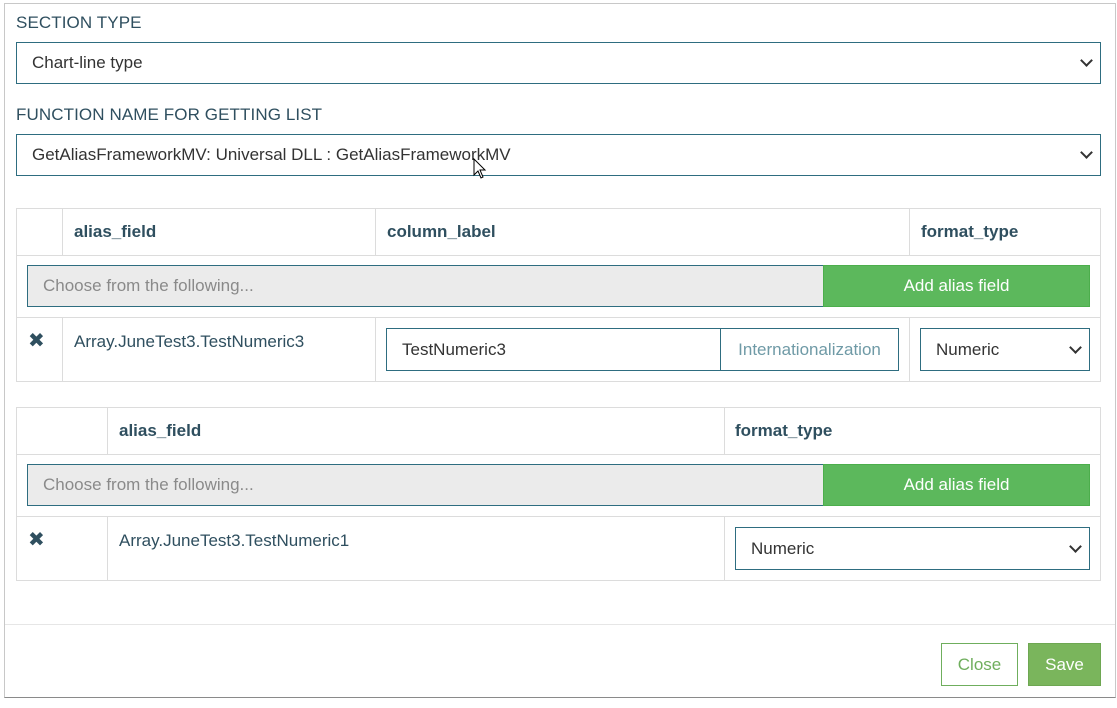 This screenshot has height=708, width=1117. Describe the element at coordinates (558, 63) in the screenshot. I see `section-type-select: Chart-line type` at that location.